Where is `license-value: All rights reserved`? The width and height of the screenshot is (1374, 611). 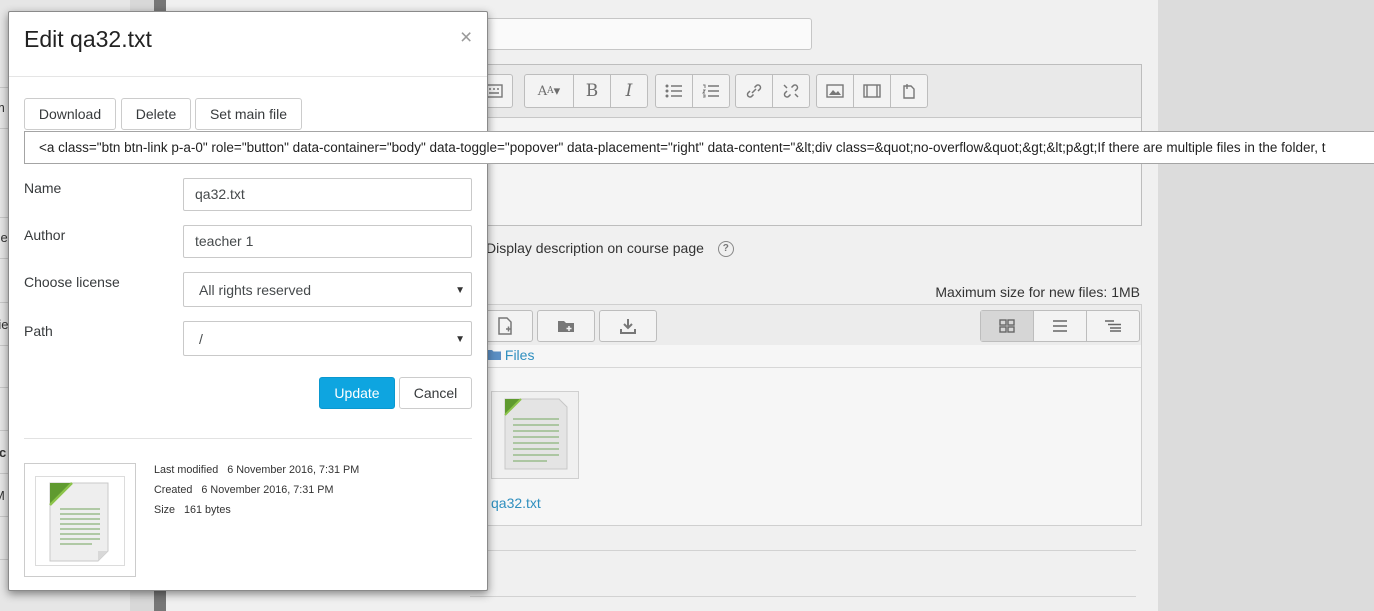
license-value: All rights reserved is located at coordinates (255, 290).